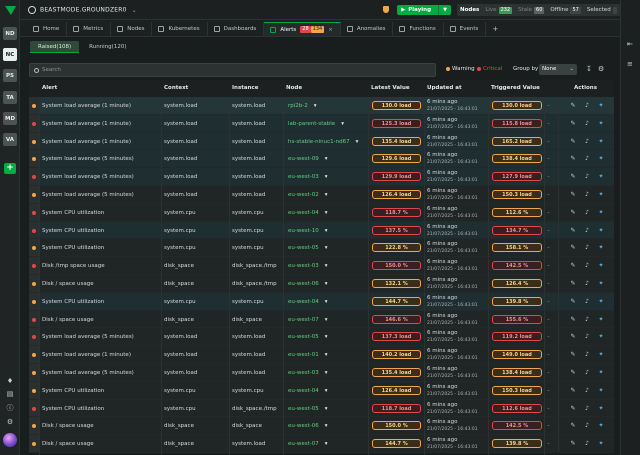 The width and height of the screenshot is (640, 455). Describe the element at coordinates (55, 47) in the screenshot. I see `tab-raised: Raised(108)` at that location.